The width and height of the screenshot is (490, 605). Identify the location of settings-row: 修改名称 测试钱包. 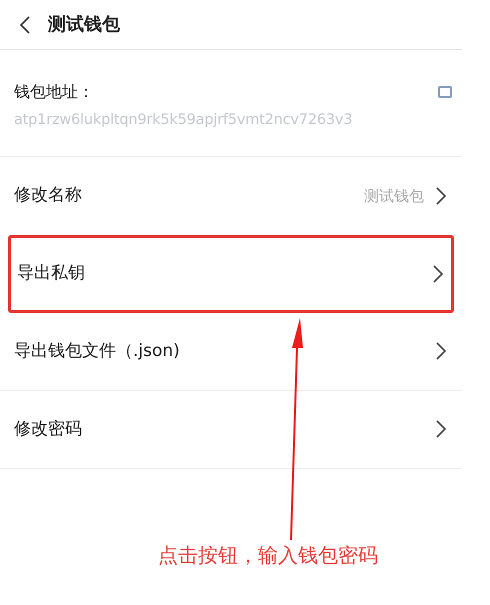
(231, 195).